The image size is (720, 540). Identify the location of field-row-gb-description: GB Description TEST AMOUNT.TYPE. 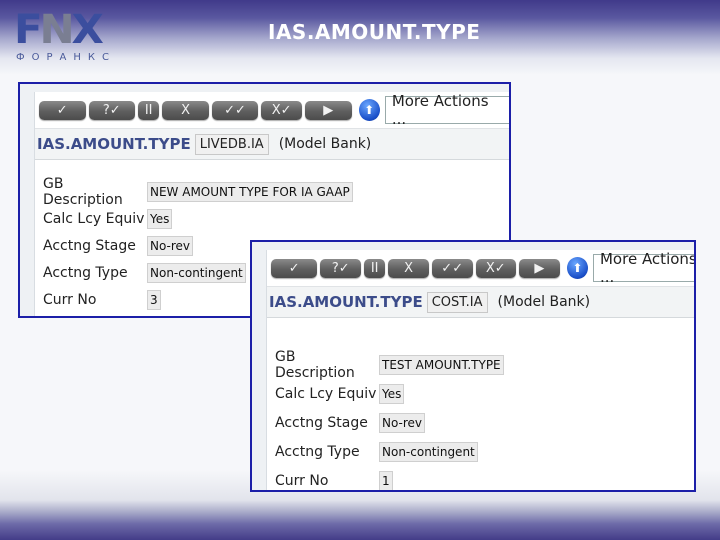
(389, 364).